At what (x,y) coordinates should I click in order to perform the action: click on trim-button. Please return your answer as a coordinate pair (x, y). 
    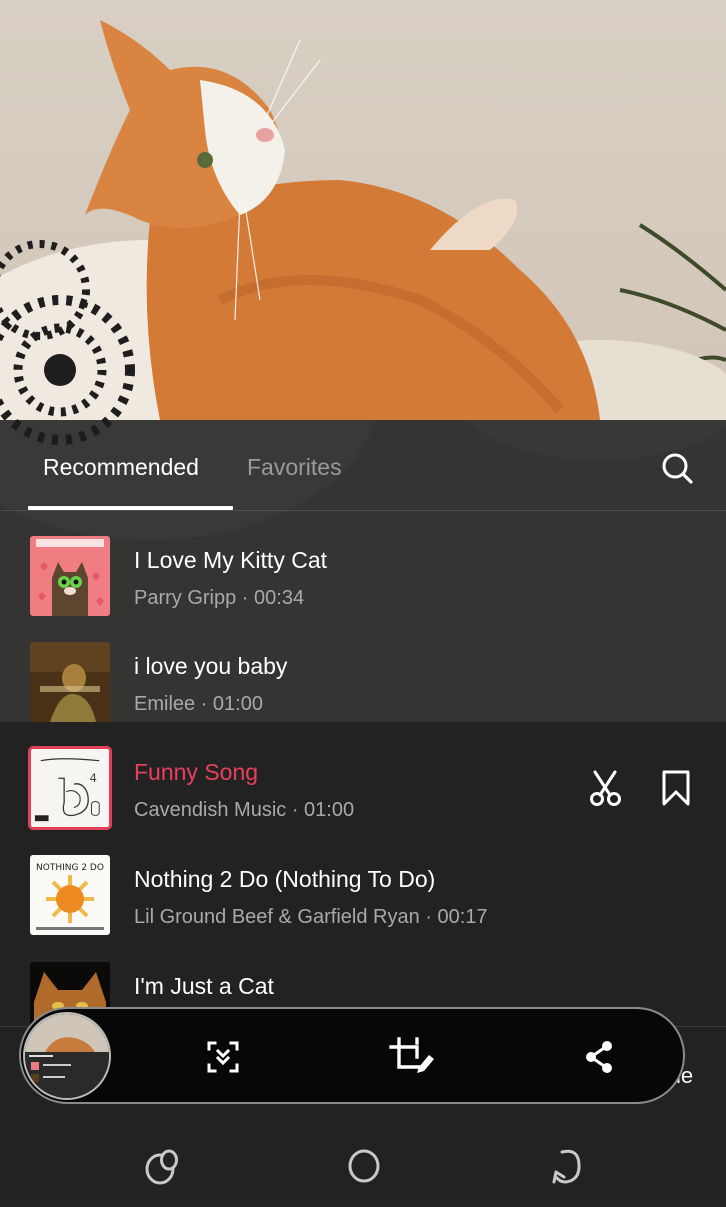
    Looking at the image, I should click on (606, 788).